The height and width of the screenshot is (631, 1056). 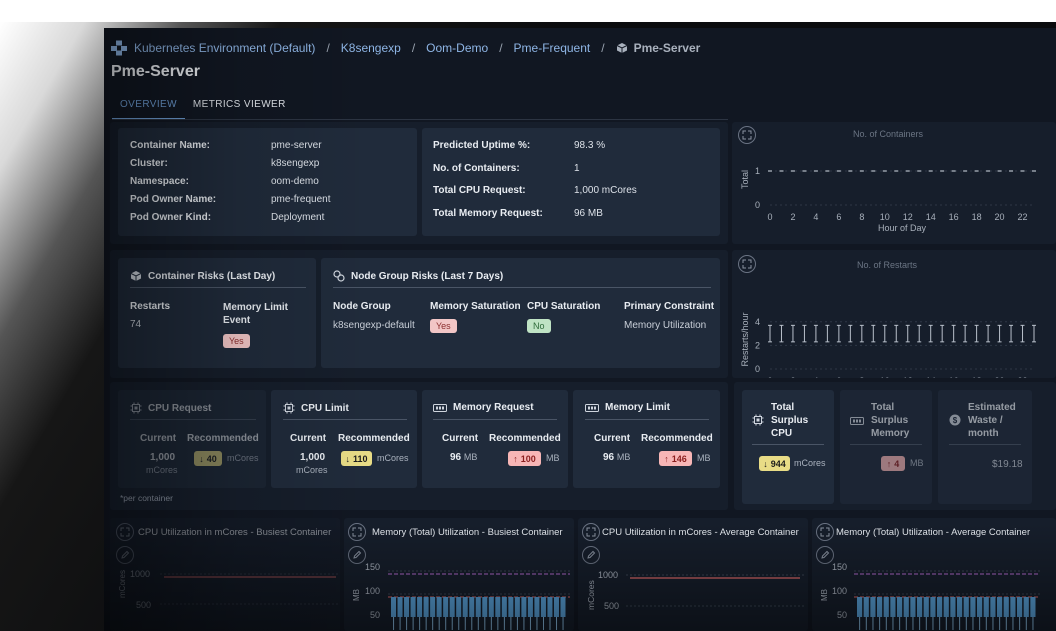 What do you see at coordinates (373, 591) in the screenshot?
I see `y-tick: 100` at bounding box center [373, 591].